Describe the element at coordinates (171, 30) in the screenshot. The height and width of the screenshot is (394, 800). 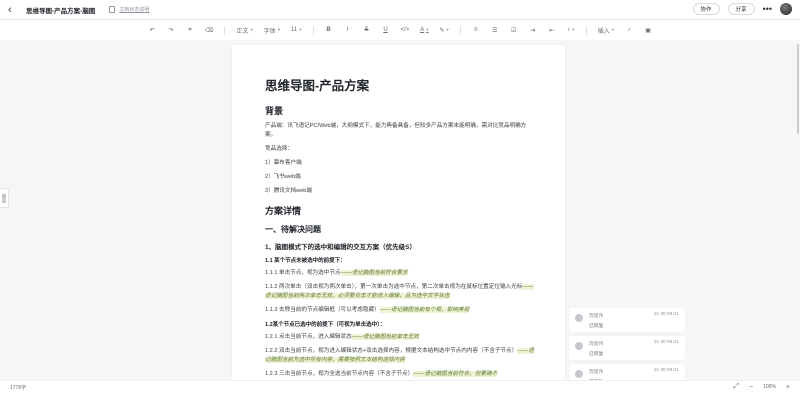
I see `redo-icon: ↷` at that location.